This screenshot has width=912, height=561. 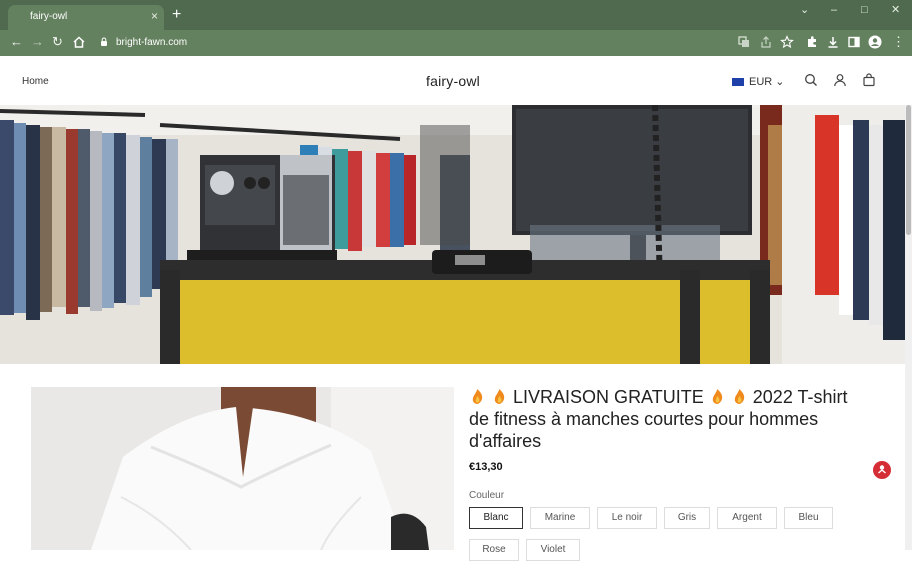 I want to click on chevron-down-icon: ⌄, so click(x=780, y=82).